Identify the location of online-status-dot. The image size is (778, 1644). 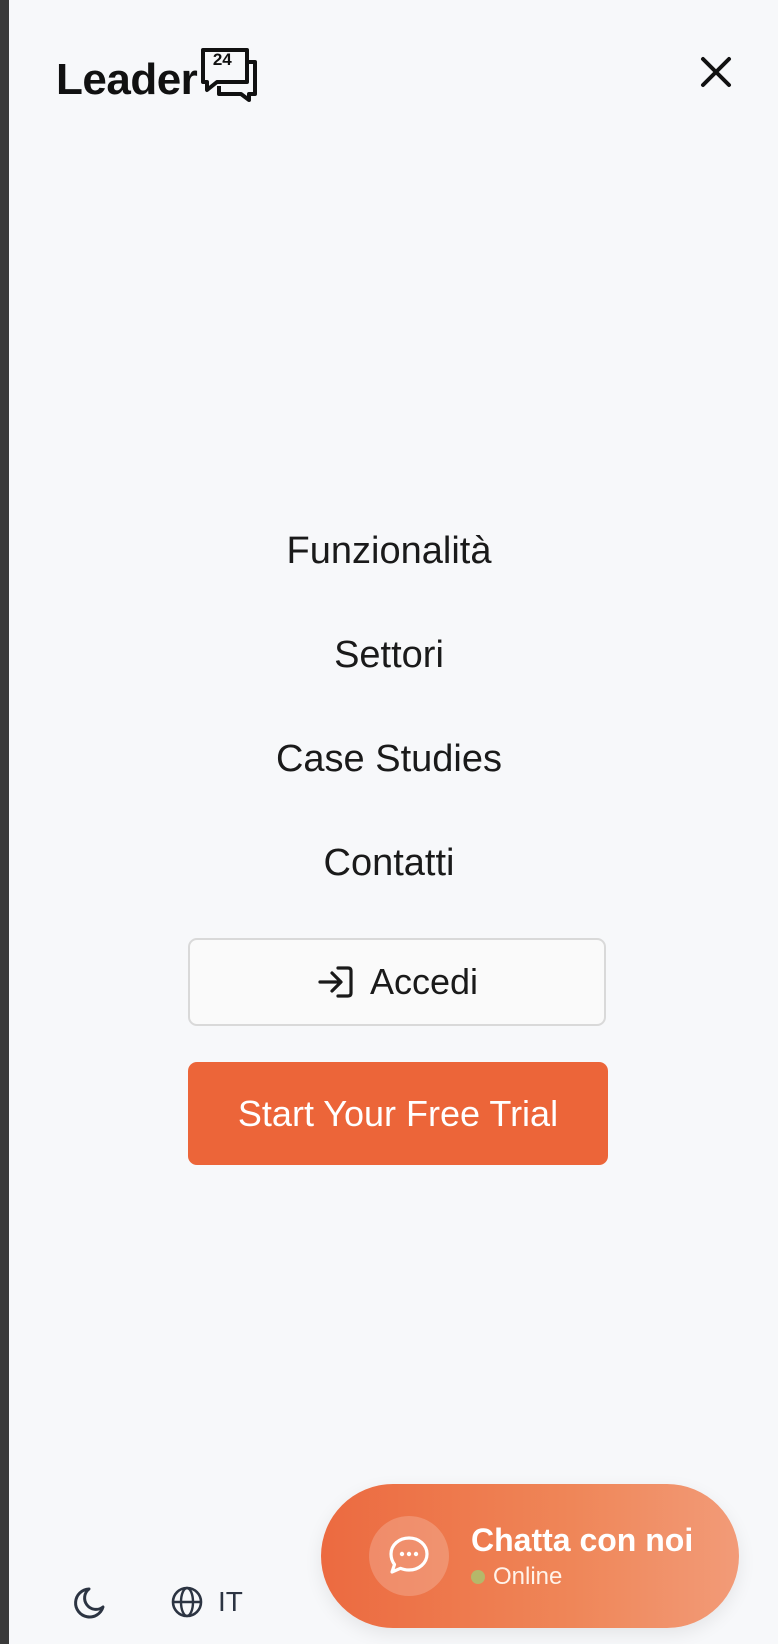
(478, 1577).